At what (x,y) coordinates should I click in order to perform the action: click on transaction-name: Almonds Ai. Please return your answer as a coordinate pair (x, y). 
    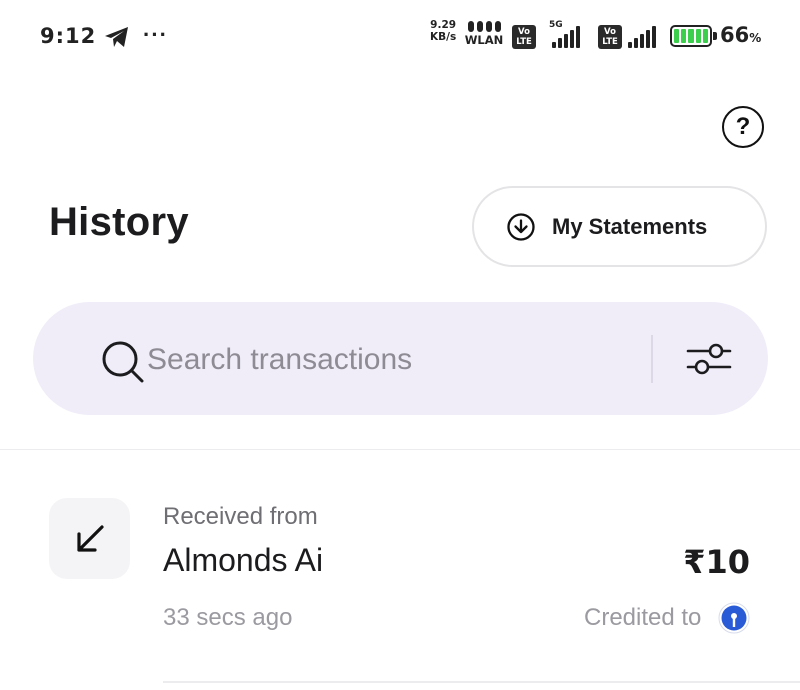
    Looking at the image, I should click on (243, 560).